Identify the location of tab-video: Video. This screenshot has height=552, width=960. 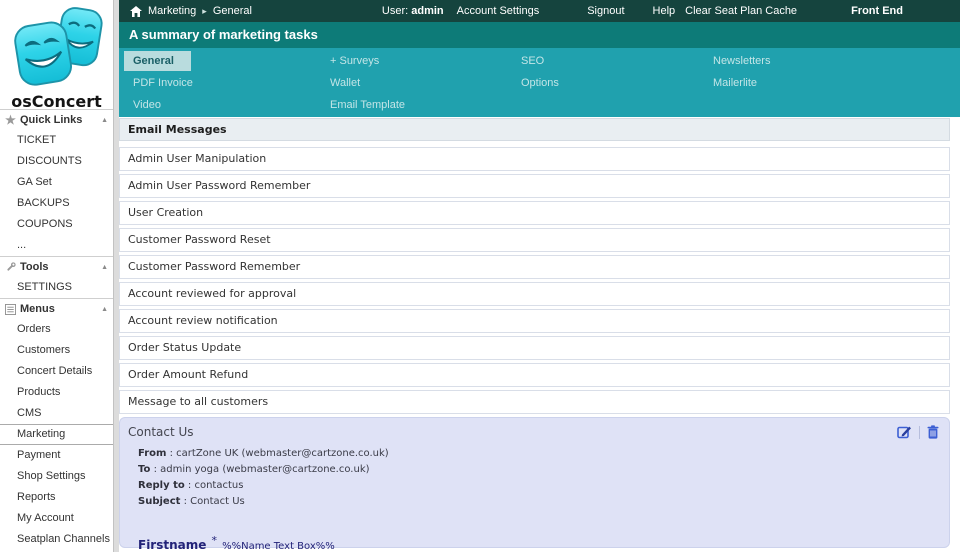
(147, 105).